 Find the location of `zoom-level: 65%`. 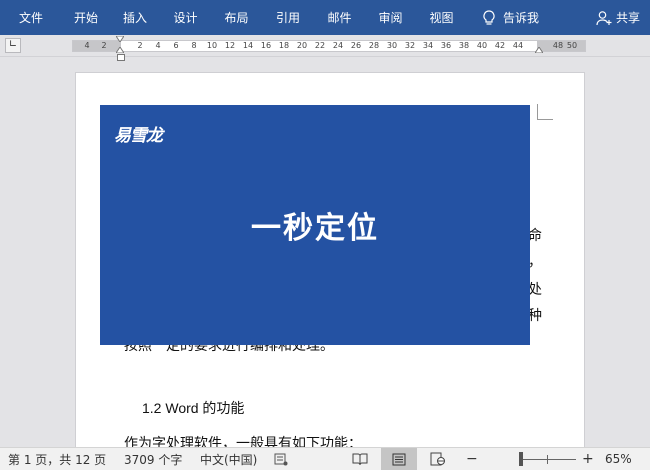

zoom-level: 65% is located at coordinates (618, 459).